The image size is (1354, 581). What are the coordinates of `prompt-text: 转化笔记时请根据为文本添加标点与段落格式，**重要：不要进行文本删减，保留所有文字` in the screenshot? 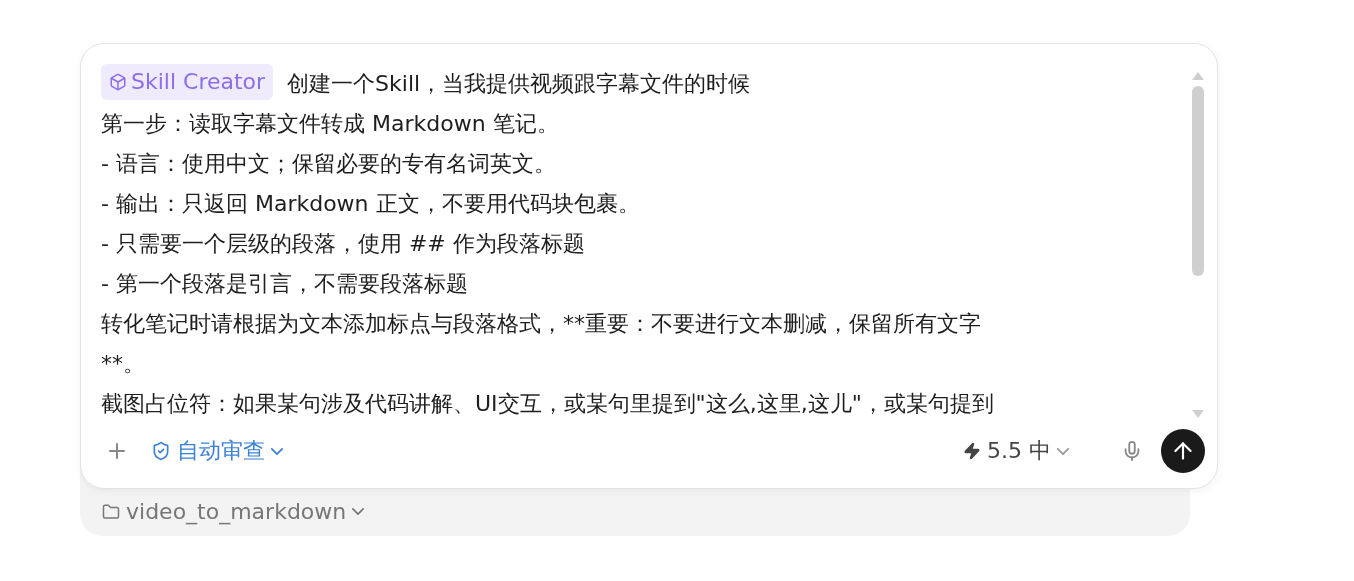 It's located at (541, 323).